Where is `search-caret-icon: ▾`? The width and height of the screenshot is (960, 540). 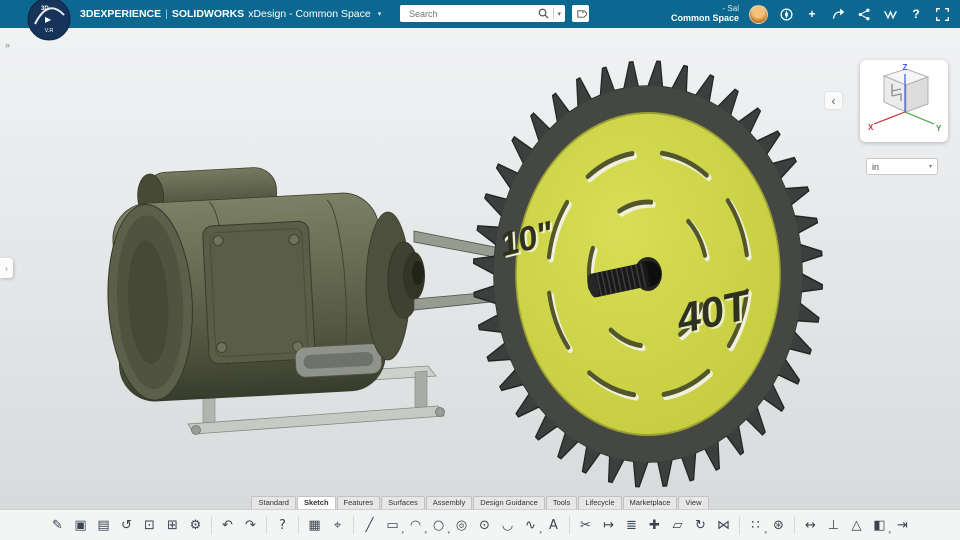
search-caret-icon: ▾ is located at coordinates (559, 14).